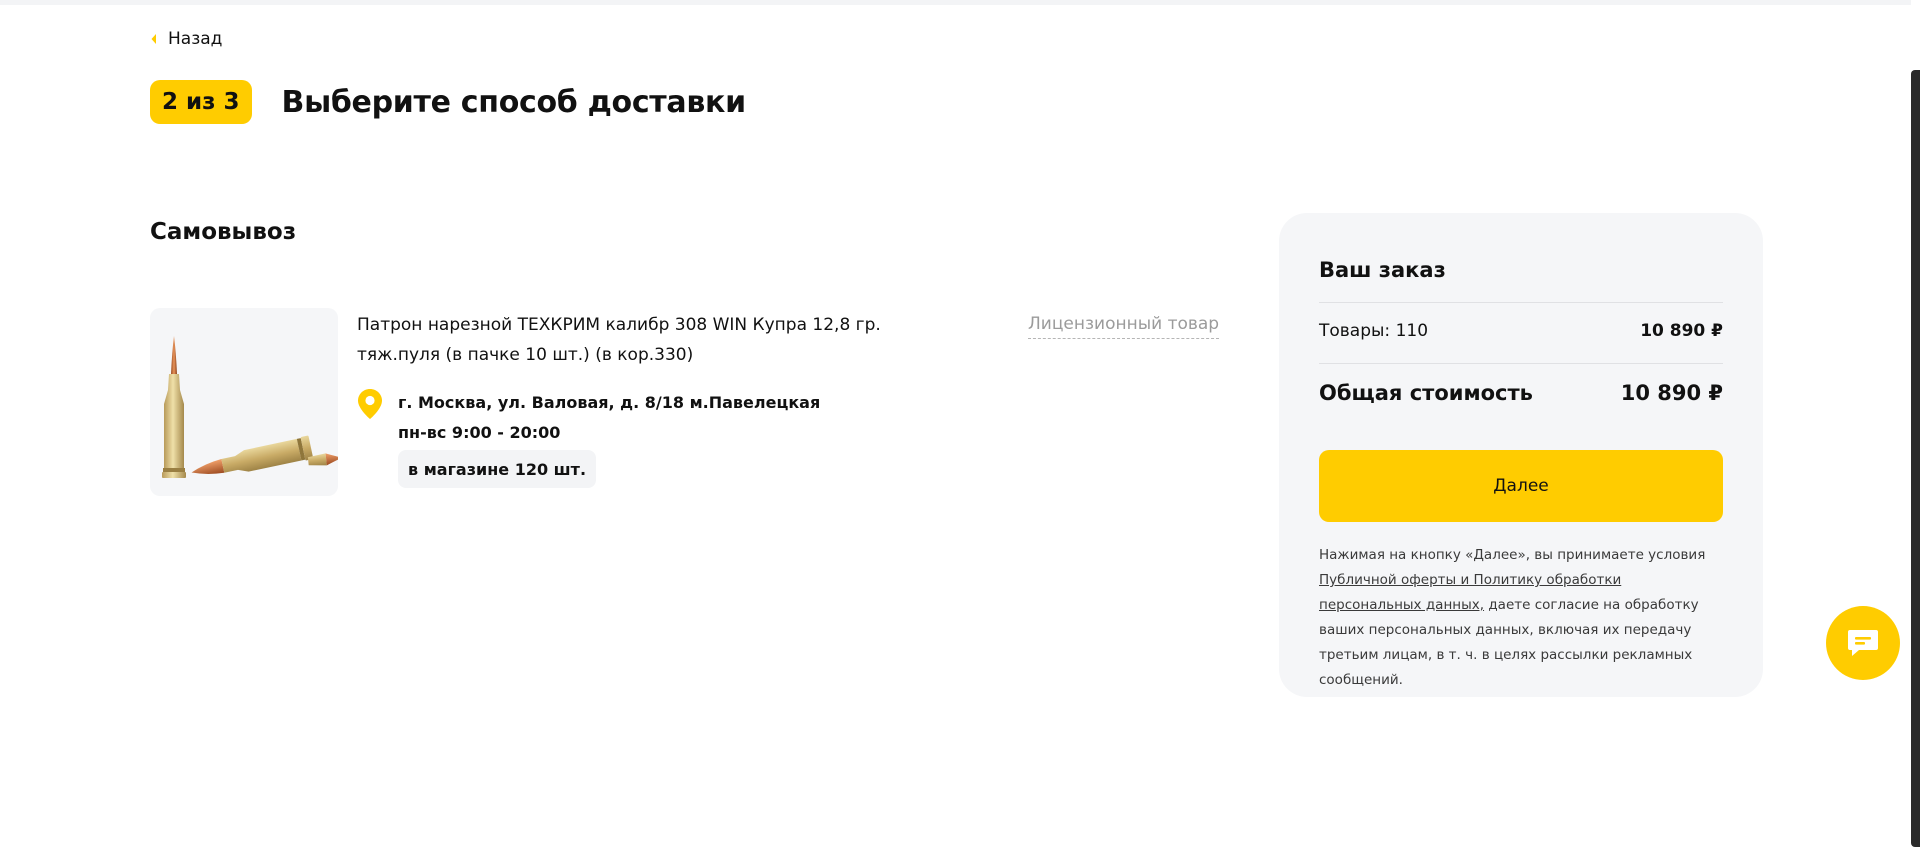 This screenshot has height=847, width=1920. Describe the element at coordinates (1521, 486) in the screenshot. I see `next-button: Далее` at that location.